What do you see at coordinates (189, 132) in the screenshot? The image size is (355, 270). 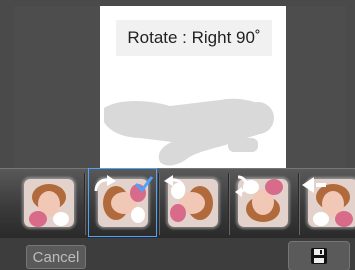 I see `rotated-photo-preview` at bounding box center [189, 132].